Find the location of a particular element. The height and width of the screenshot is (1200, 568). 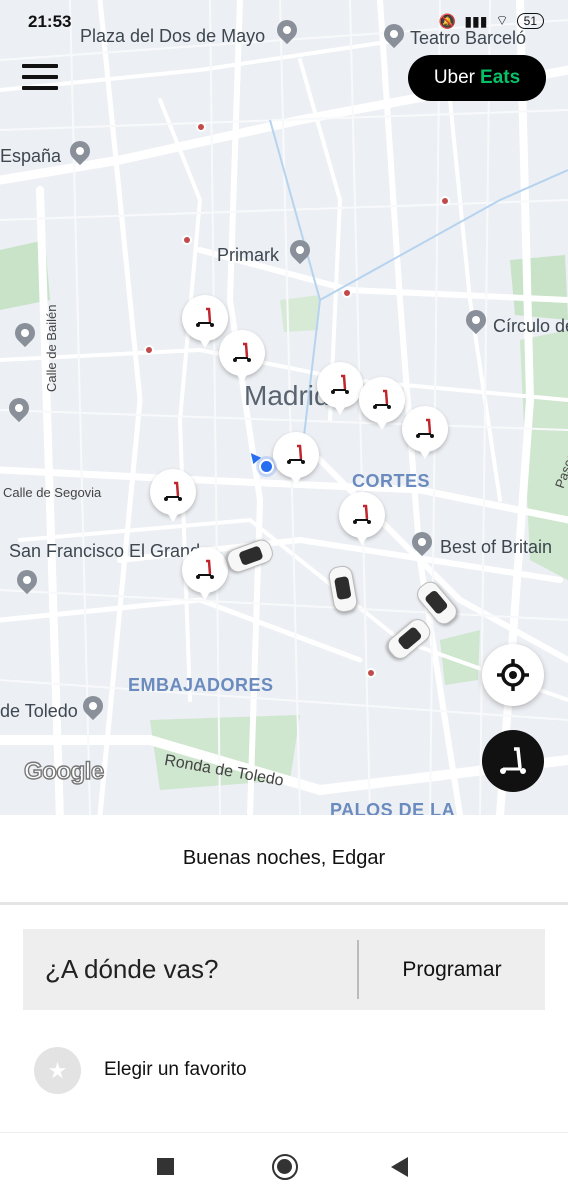

recenter-location-button is located at coordinates (513, 675).